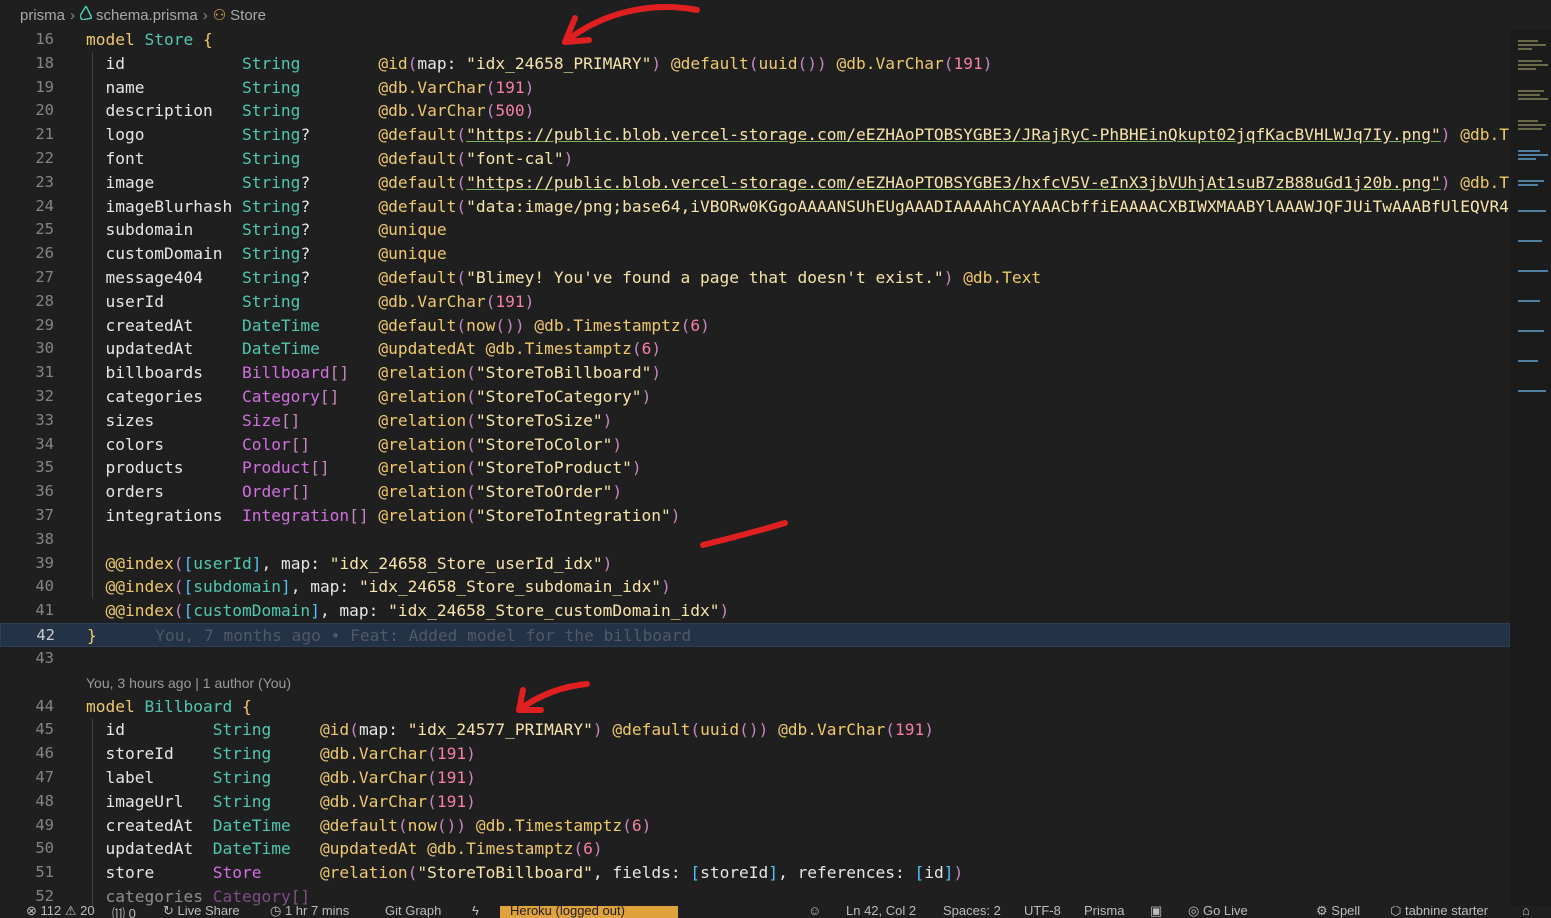  Describe the element at coordinates (44, 134) in the screenshot. I see `line-number: 21` at that location.